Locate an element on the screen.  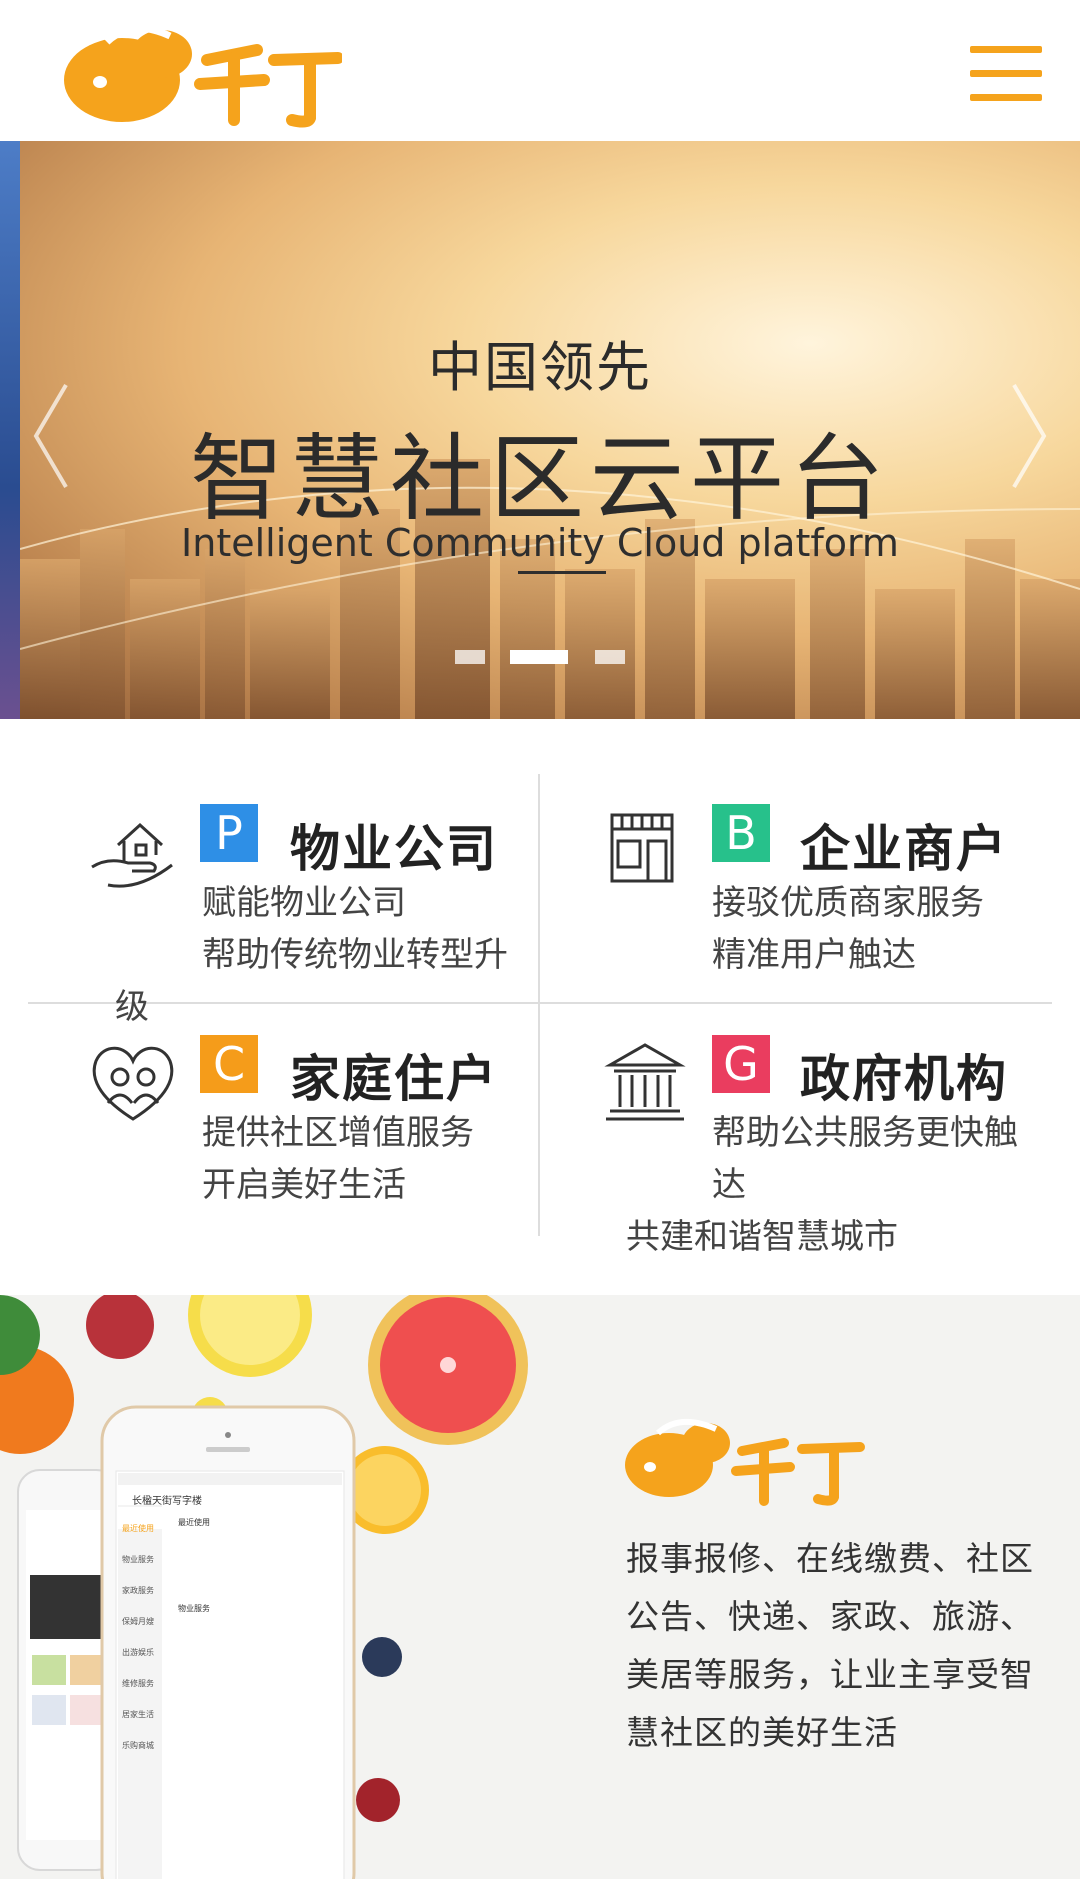
feature-title-property: 物业公司 is located at coordinates (394, 845).